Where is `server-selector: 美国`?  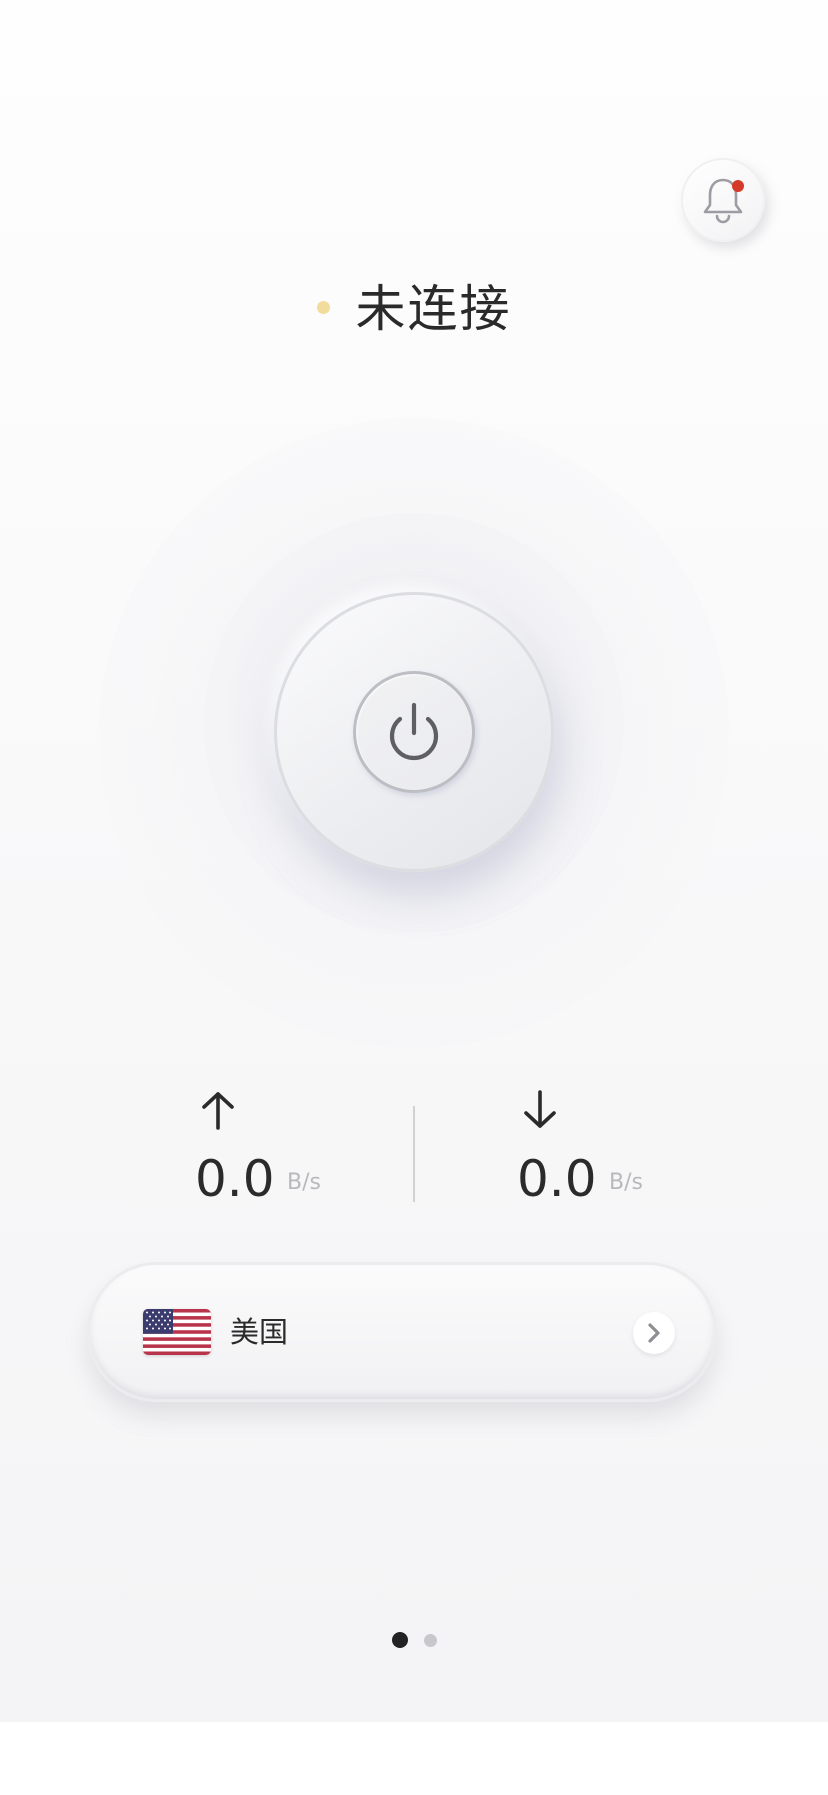 server-selector: 美国 is located at coordinates (402, 1332).